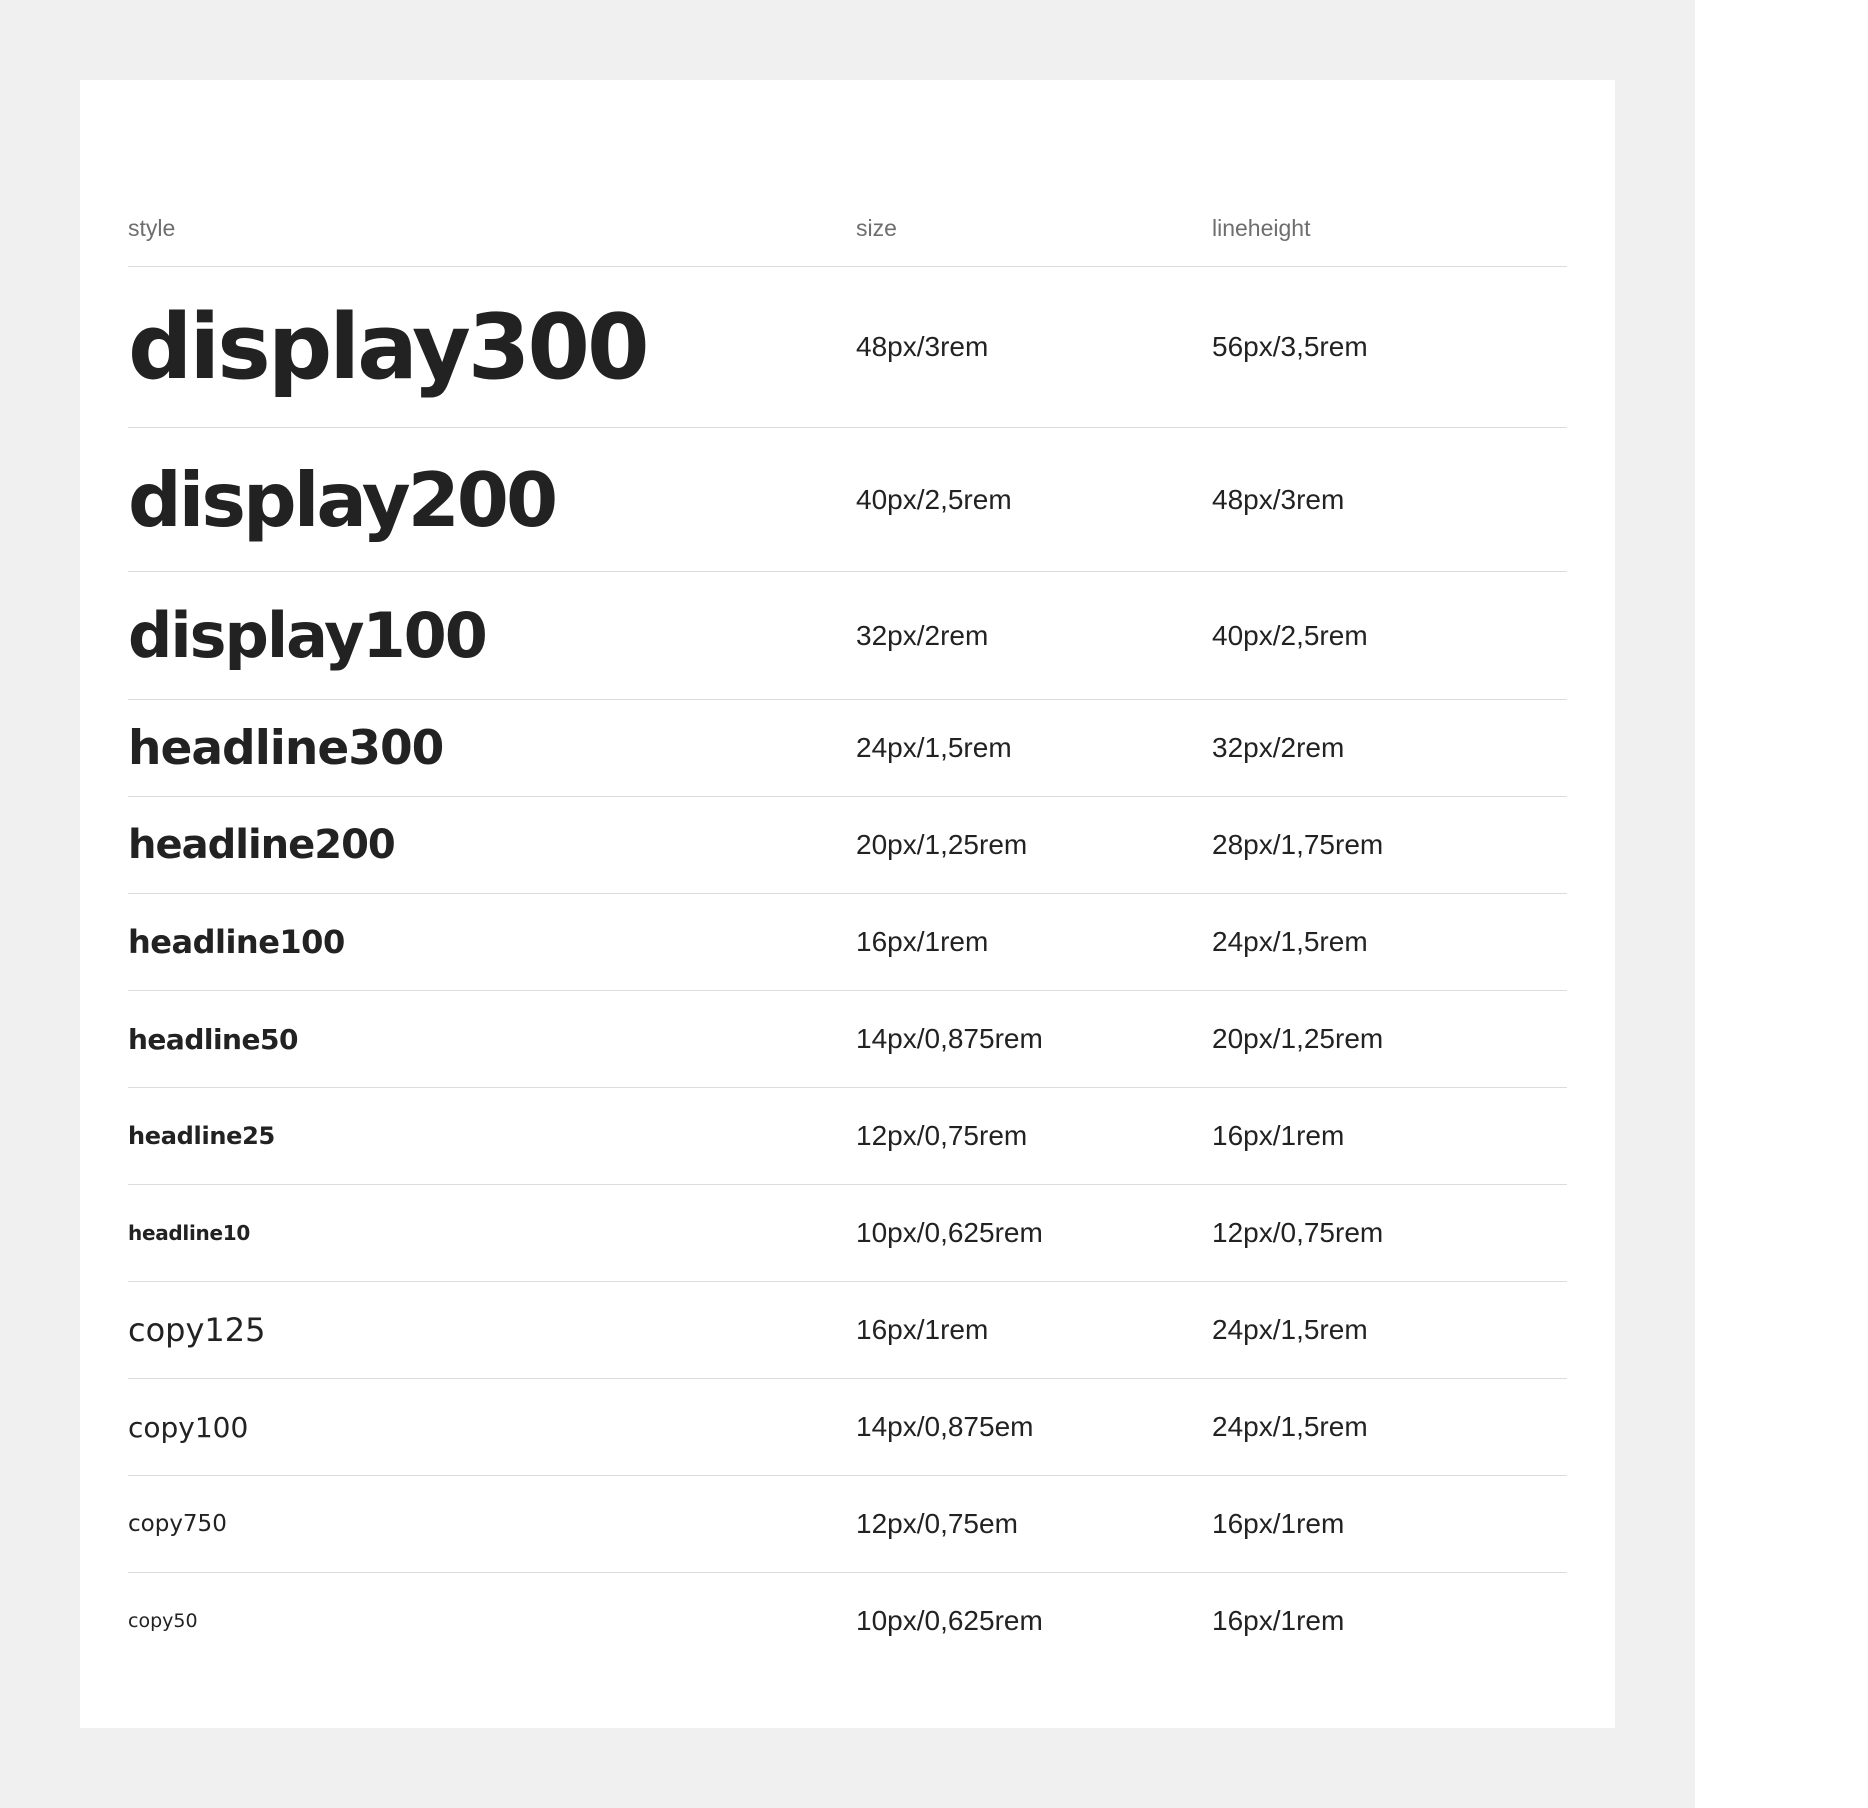 The image size is (1868, 1808). Describe the element at coordinates (945, 1426) in the screenshot. I see `size-value: 14px/0,875em` at that location.